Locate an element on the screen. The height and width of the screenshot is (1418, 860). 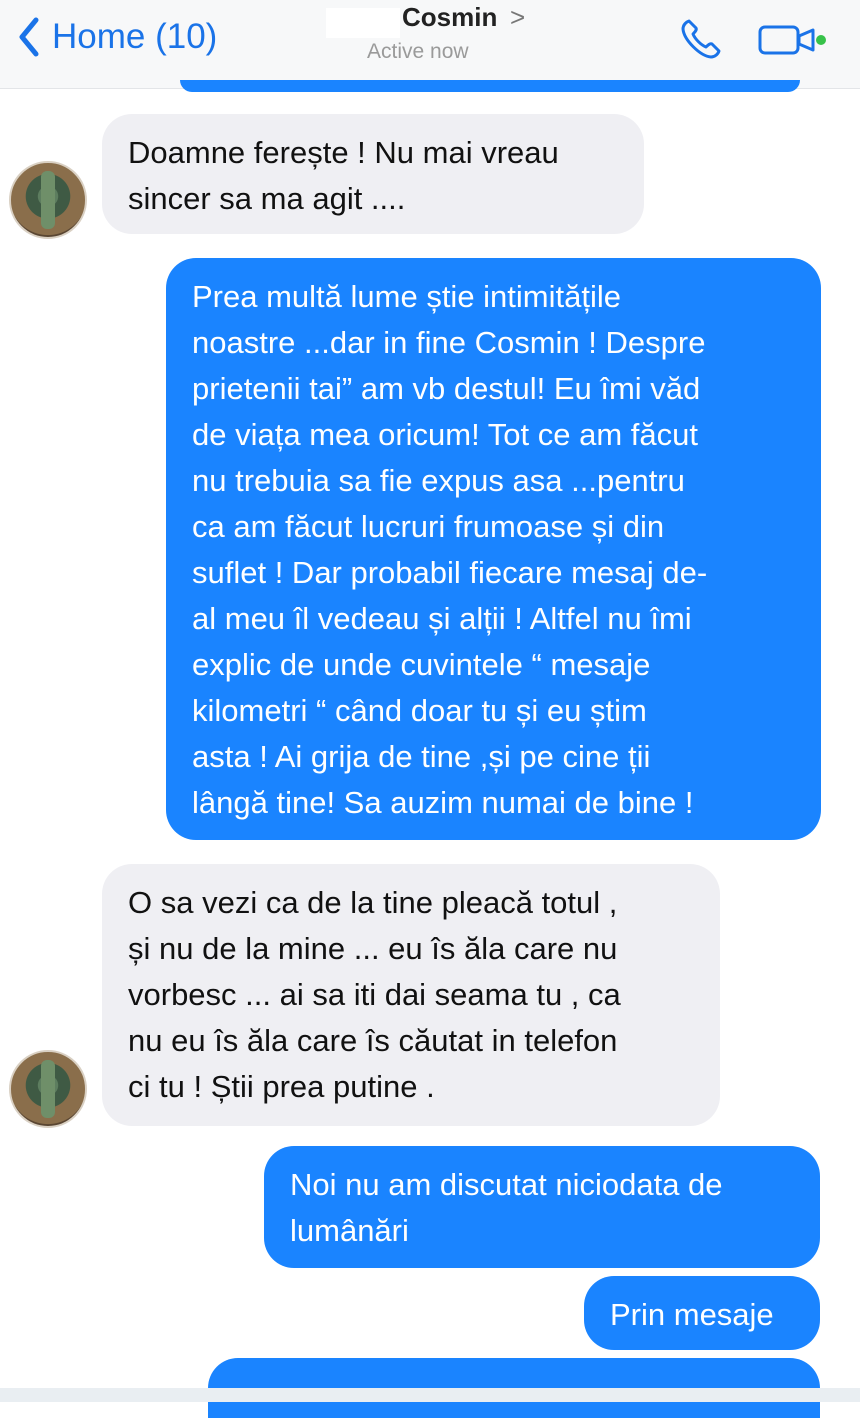
back-button: Home (10) is located at coordinates (115, 37).